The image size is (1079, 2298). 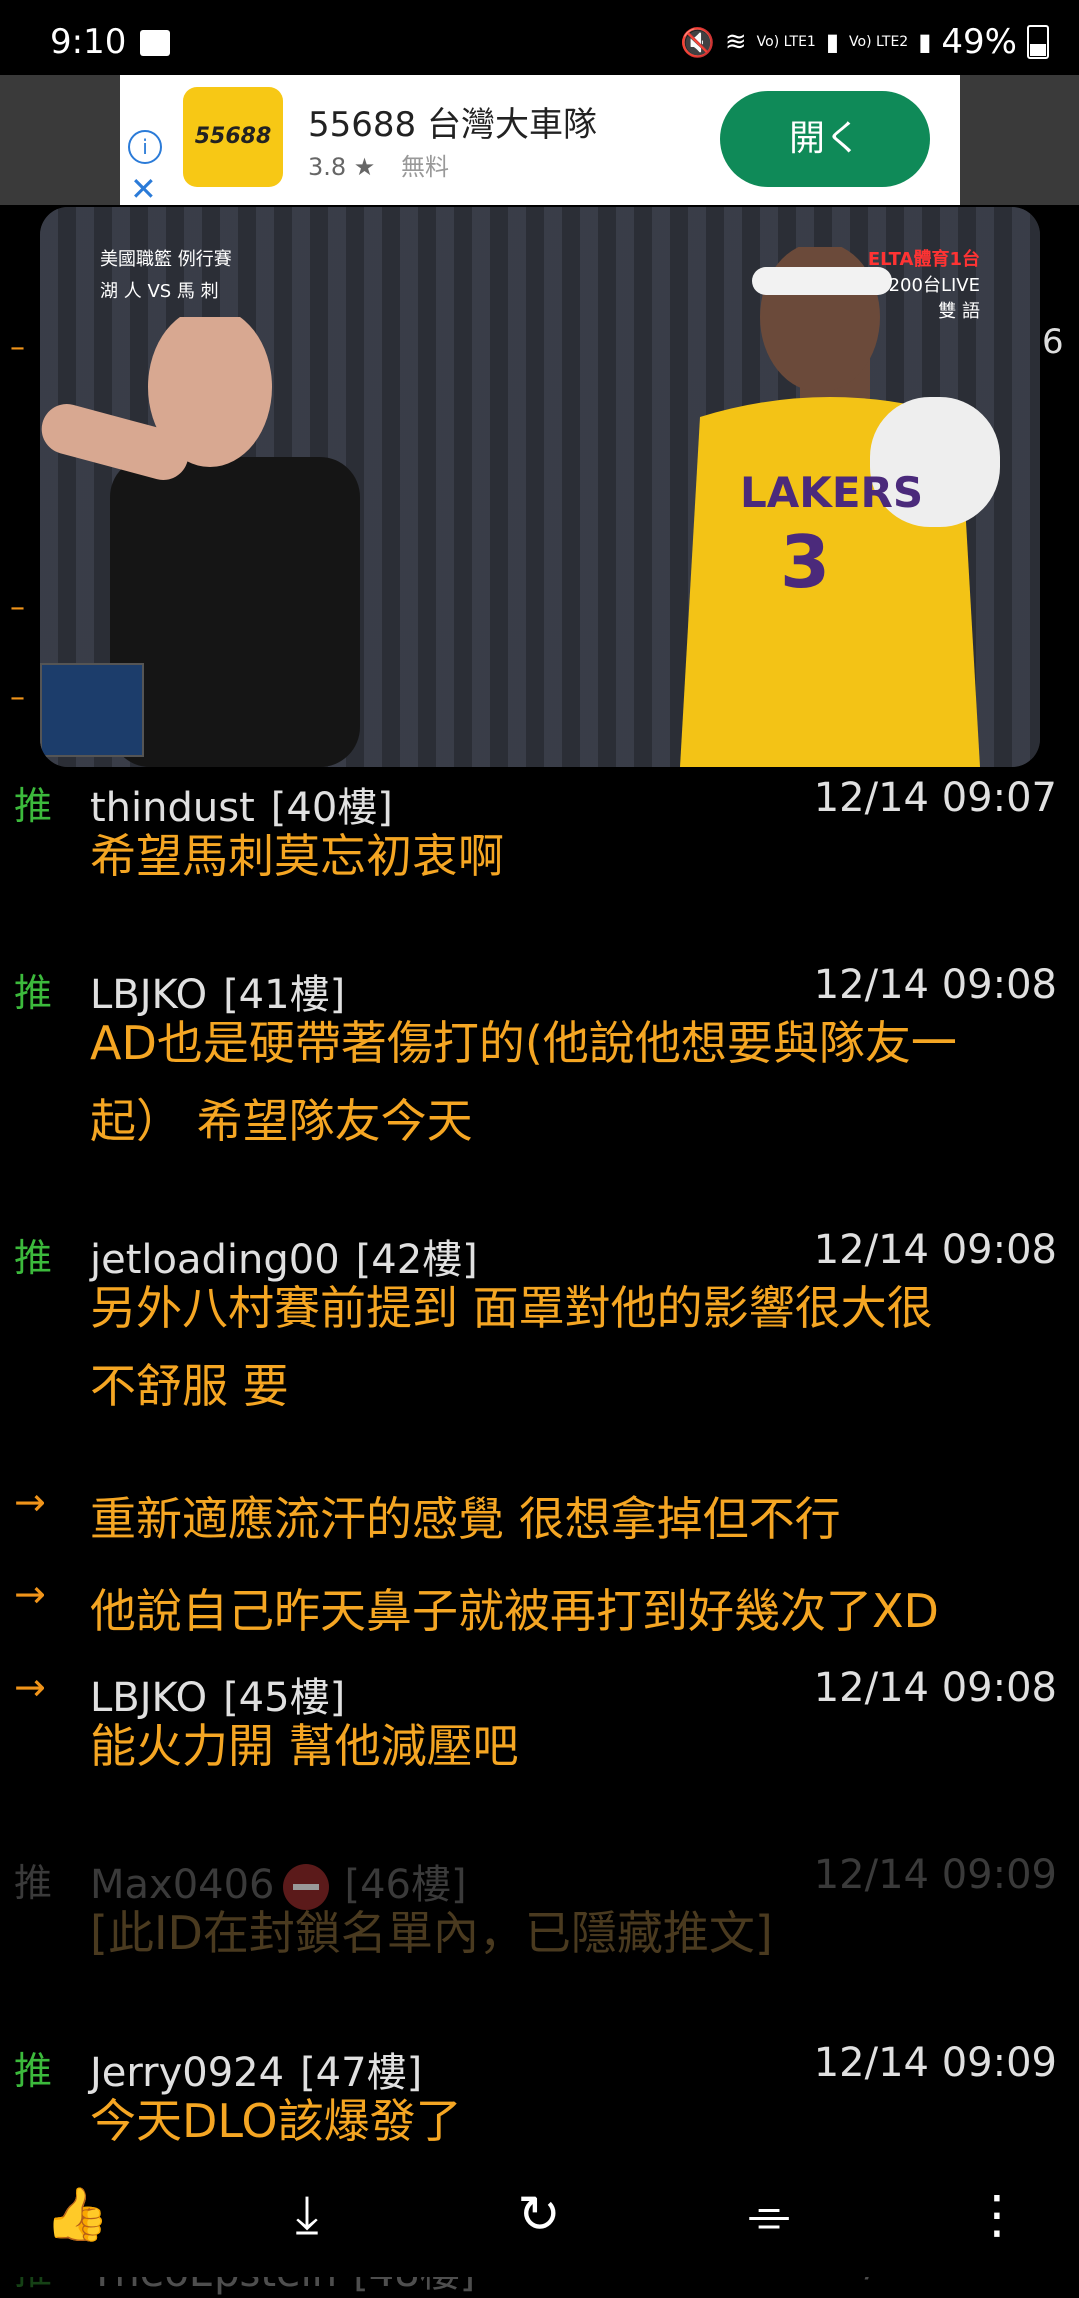 I want to click on status-bar: 9:10 🔇 ≋ Vo) LTE1 ▮ Vo) LTE2 ▮ 49%, so click(x=539, y=37).